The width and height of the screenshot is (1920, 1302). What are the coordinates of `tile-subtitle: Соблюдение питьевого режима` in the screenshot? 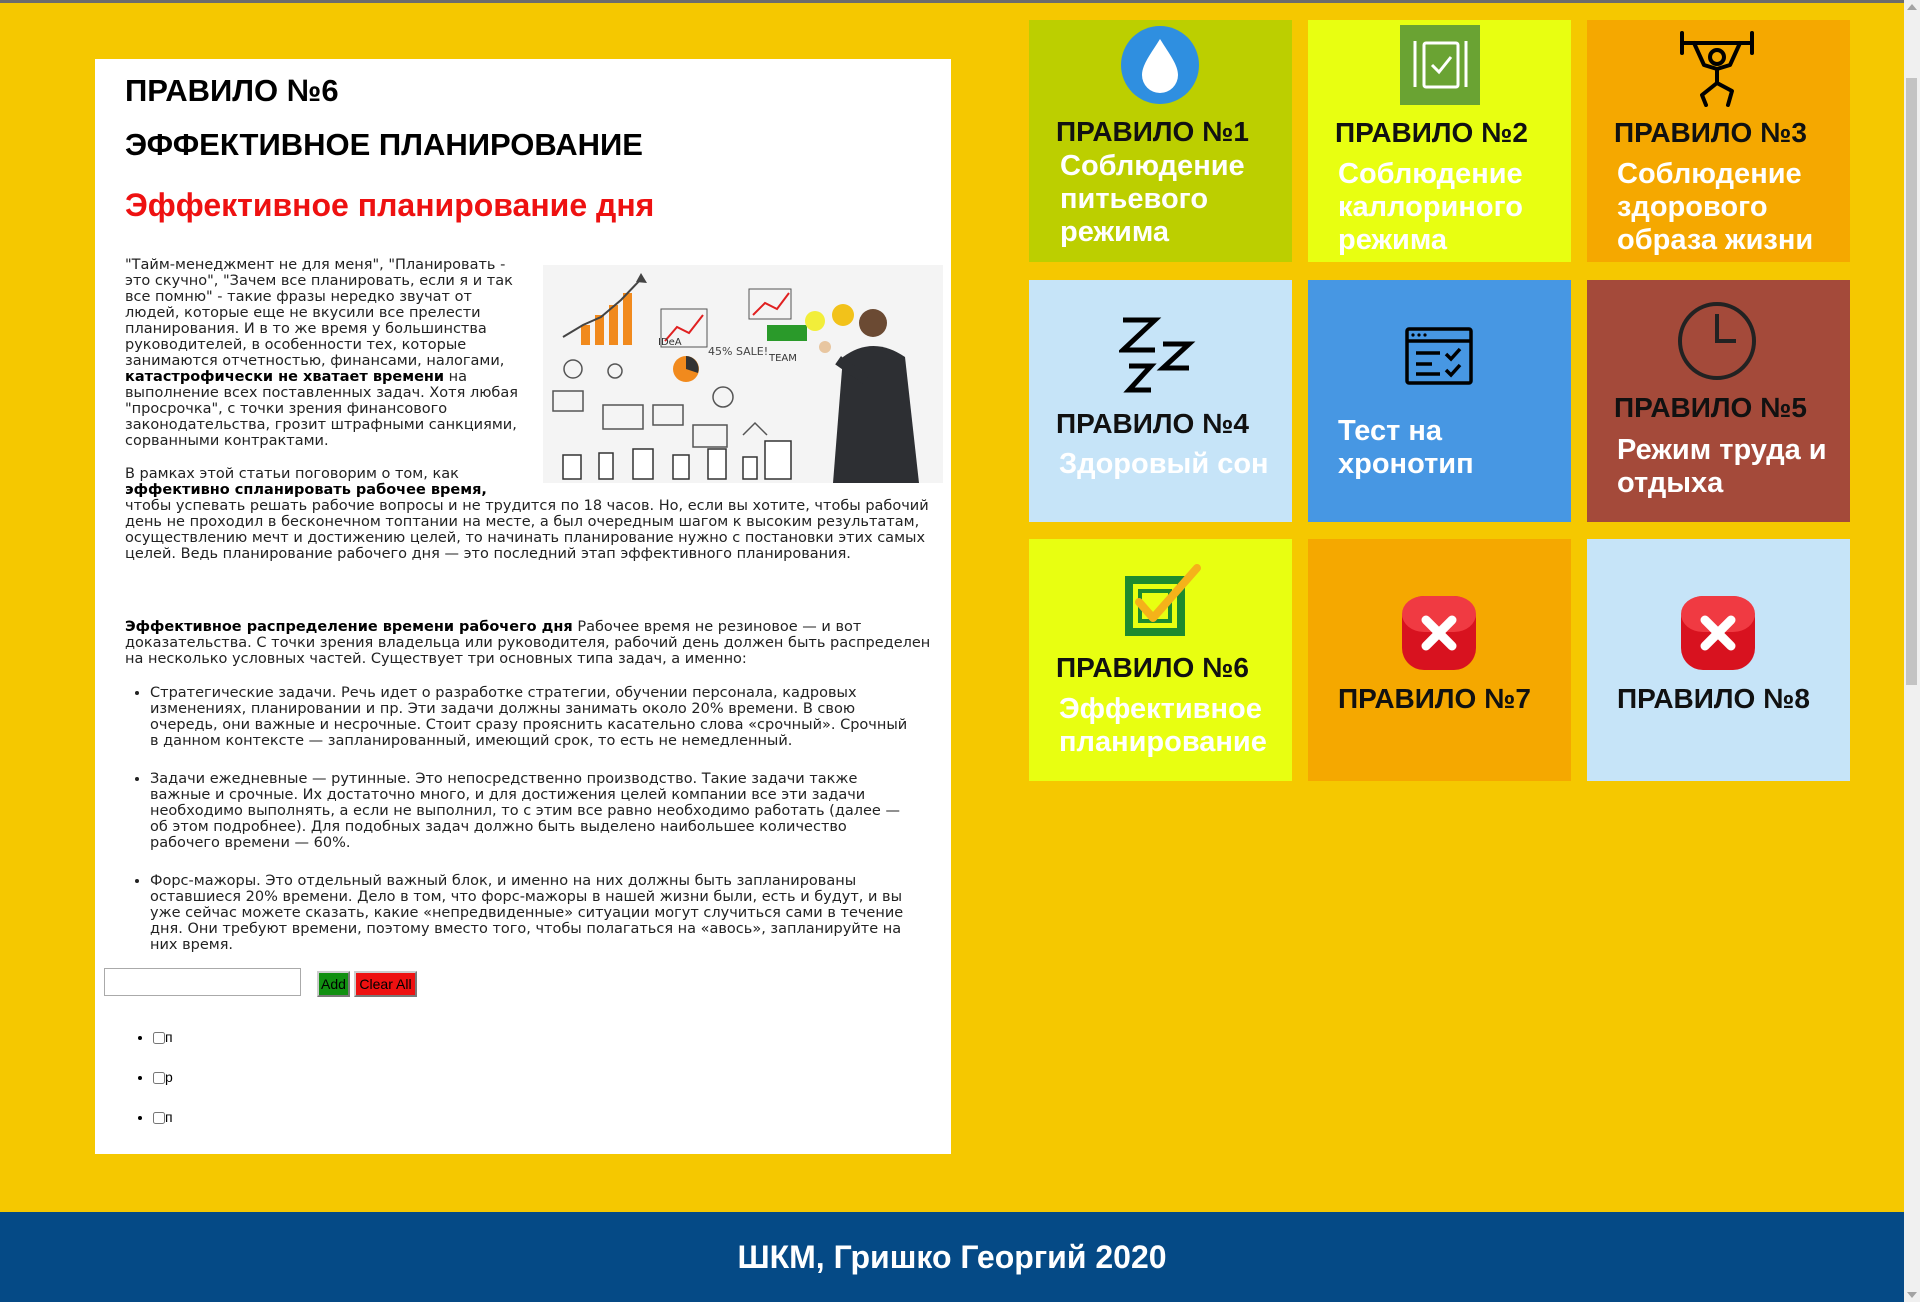 It's located at (1152, 199).